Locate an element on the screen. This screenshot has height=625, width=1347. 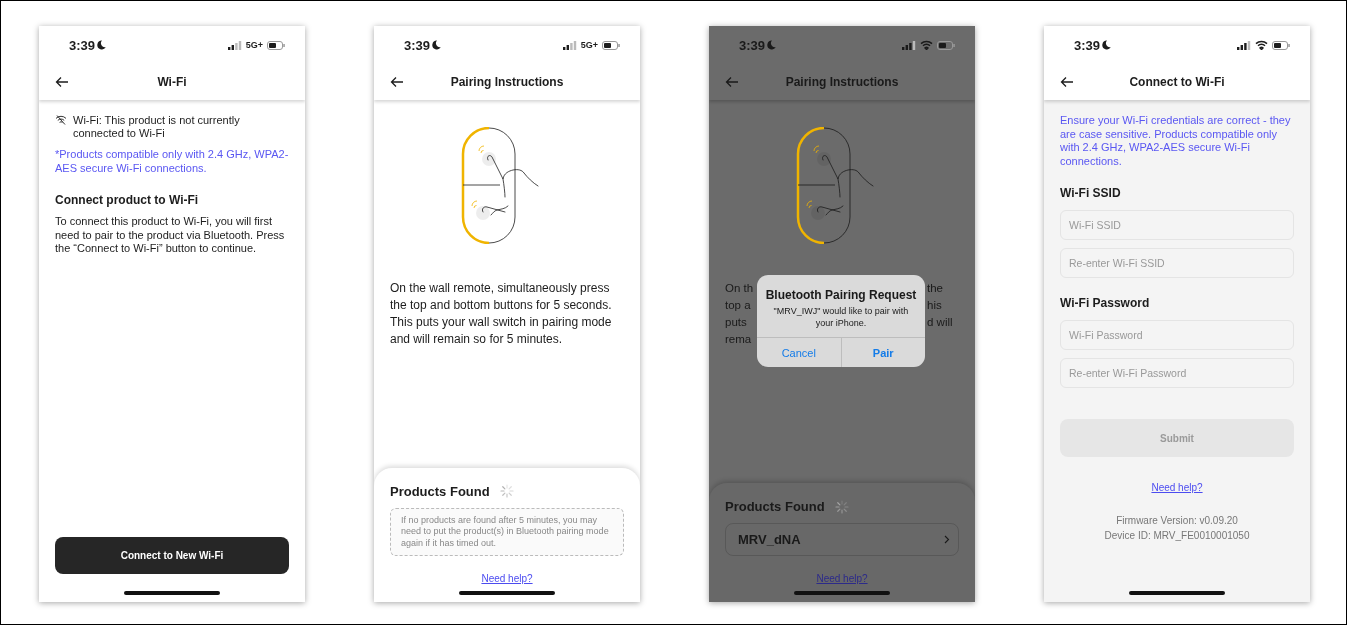
dialog-title: Bluetooth Pairing Request is located at coordinates (841, 295).